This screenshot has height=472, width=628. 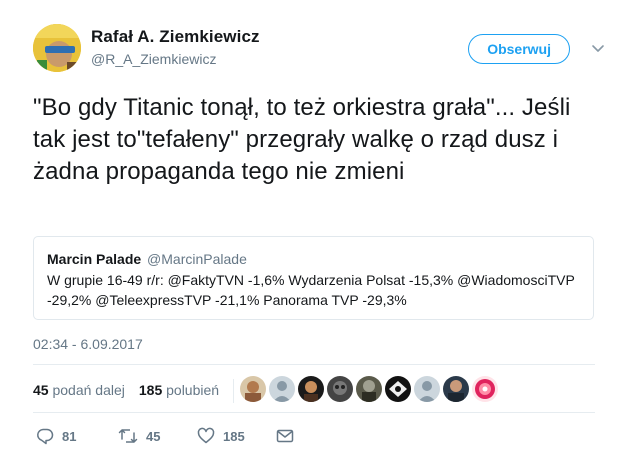 I want to click on retweet-button: 45, so click(x=139, y=436).